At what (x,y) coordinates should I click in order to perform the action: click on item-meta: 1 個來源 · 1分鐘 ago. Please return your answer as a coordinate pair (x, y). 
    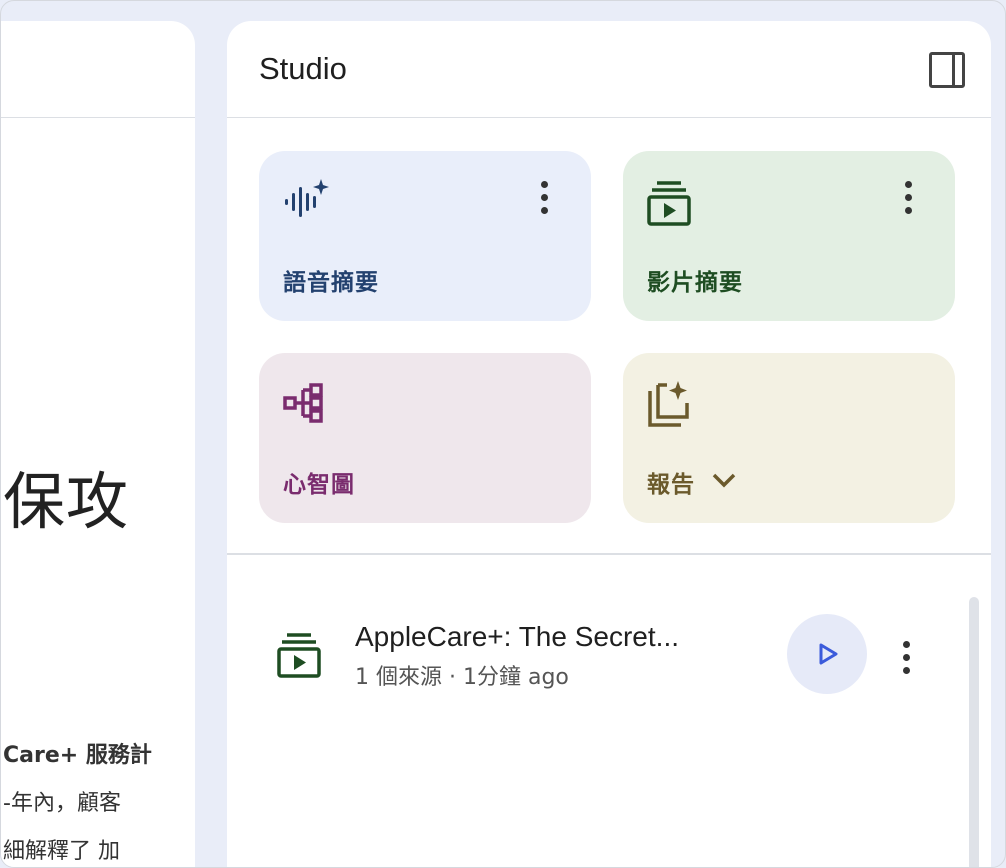
    Looking at the image, I should click on (462, 677).